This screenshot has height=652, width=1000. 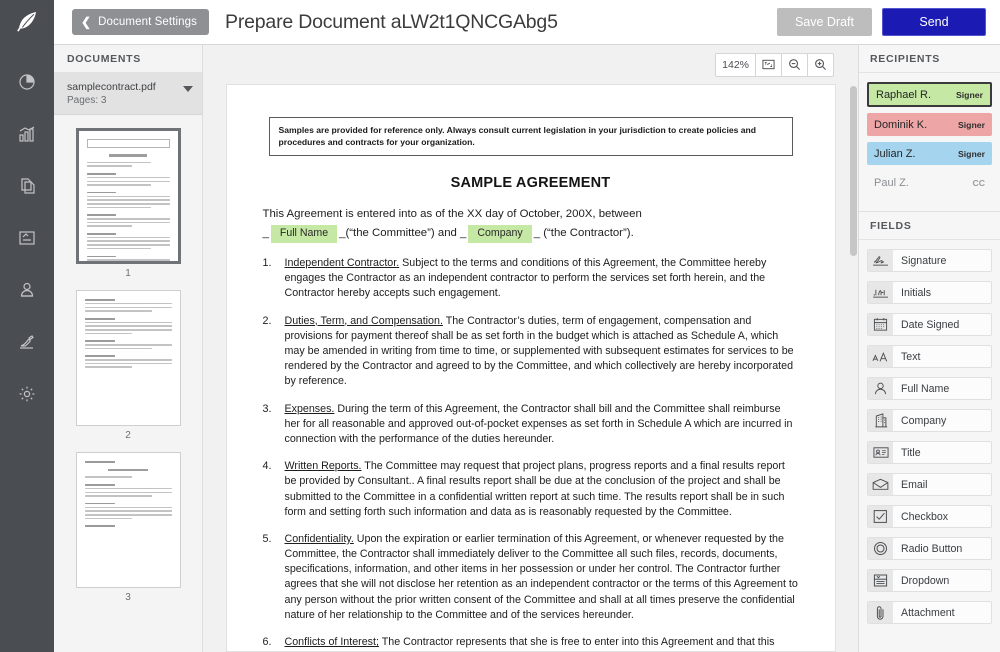 What do you see at coordinates (880, 580) in the screenshot?
I see `dropdown-icon` at bounding box center [880, 580].